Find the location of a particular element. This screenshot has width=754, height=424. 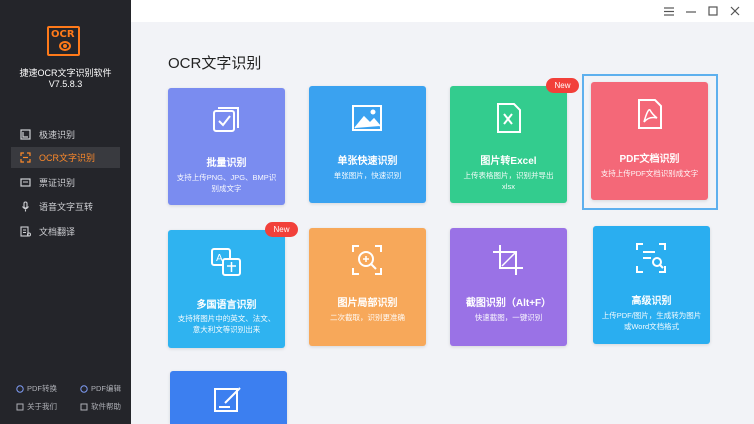

logo-text: OCR is located at coordinates (63, 34).